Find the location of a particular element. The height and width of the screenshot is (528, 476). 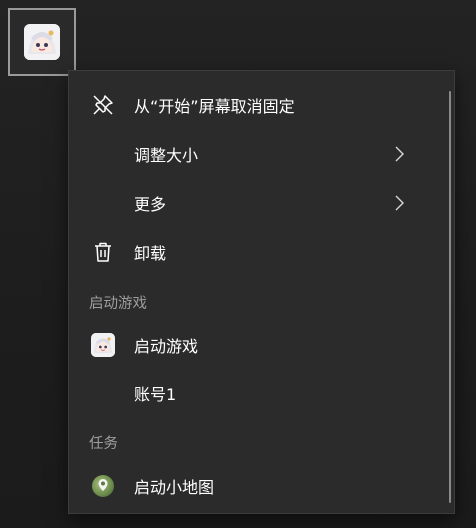

scrollbar is located at coordinates (450, 297).